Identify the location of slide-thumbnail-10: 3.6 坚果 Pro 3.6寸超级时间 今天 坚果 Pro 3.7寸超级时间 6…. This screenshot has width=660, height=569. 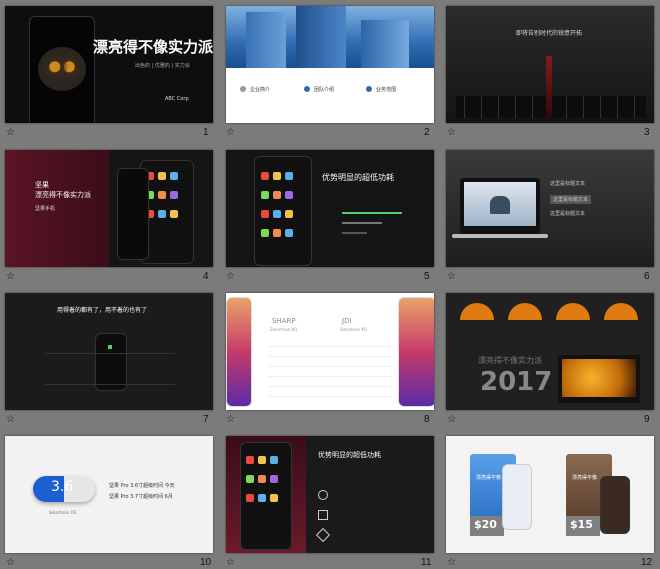
(109, 494).